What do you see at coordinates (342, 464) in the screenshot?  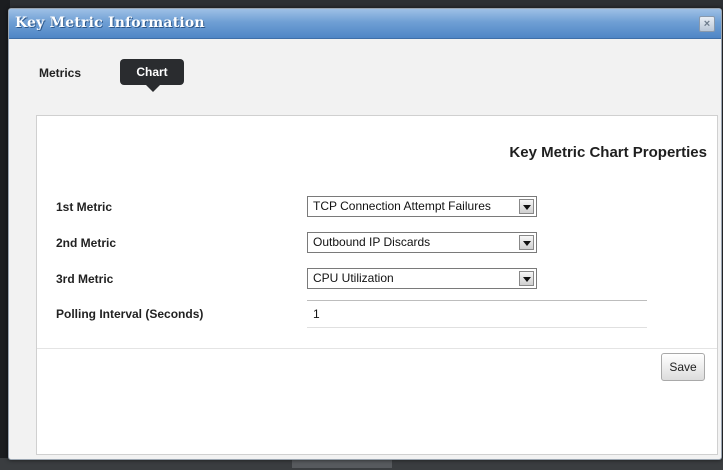 I see `background-taskbar-fragment` at bounding box center [342, 464].